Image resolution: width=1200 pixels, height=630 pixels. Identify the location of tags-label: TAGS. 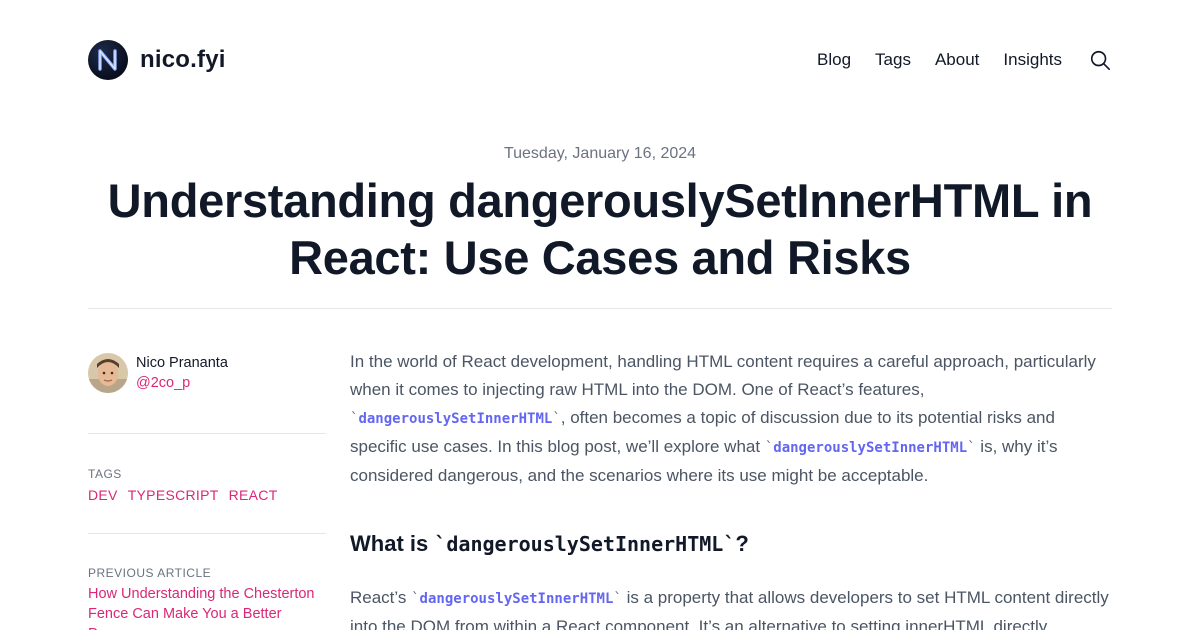
(105, 474).